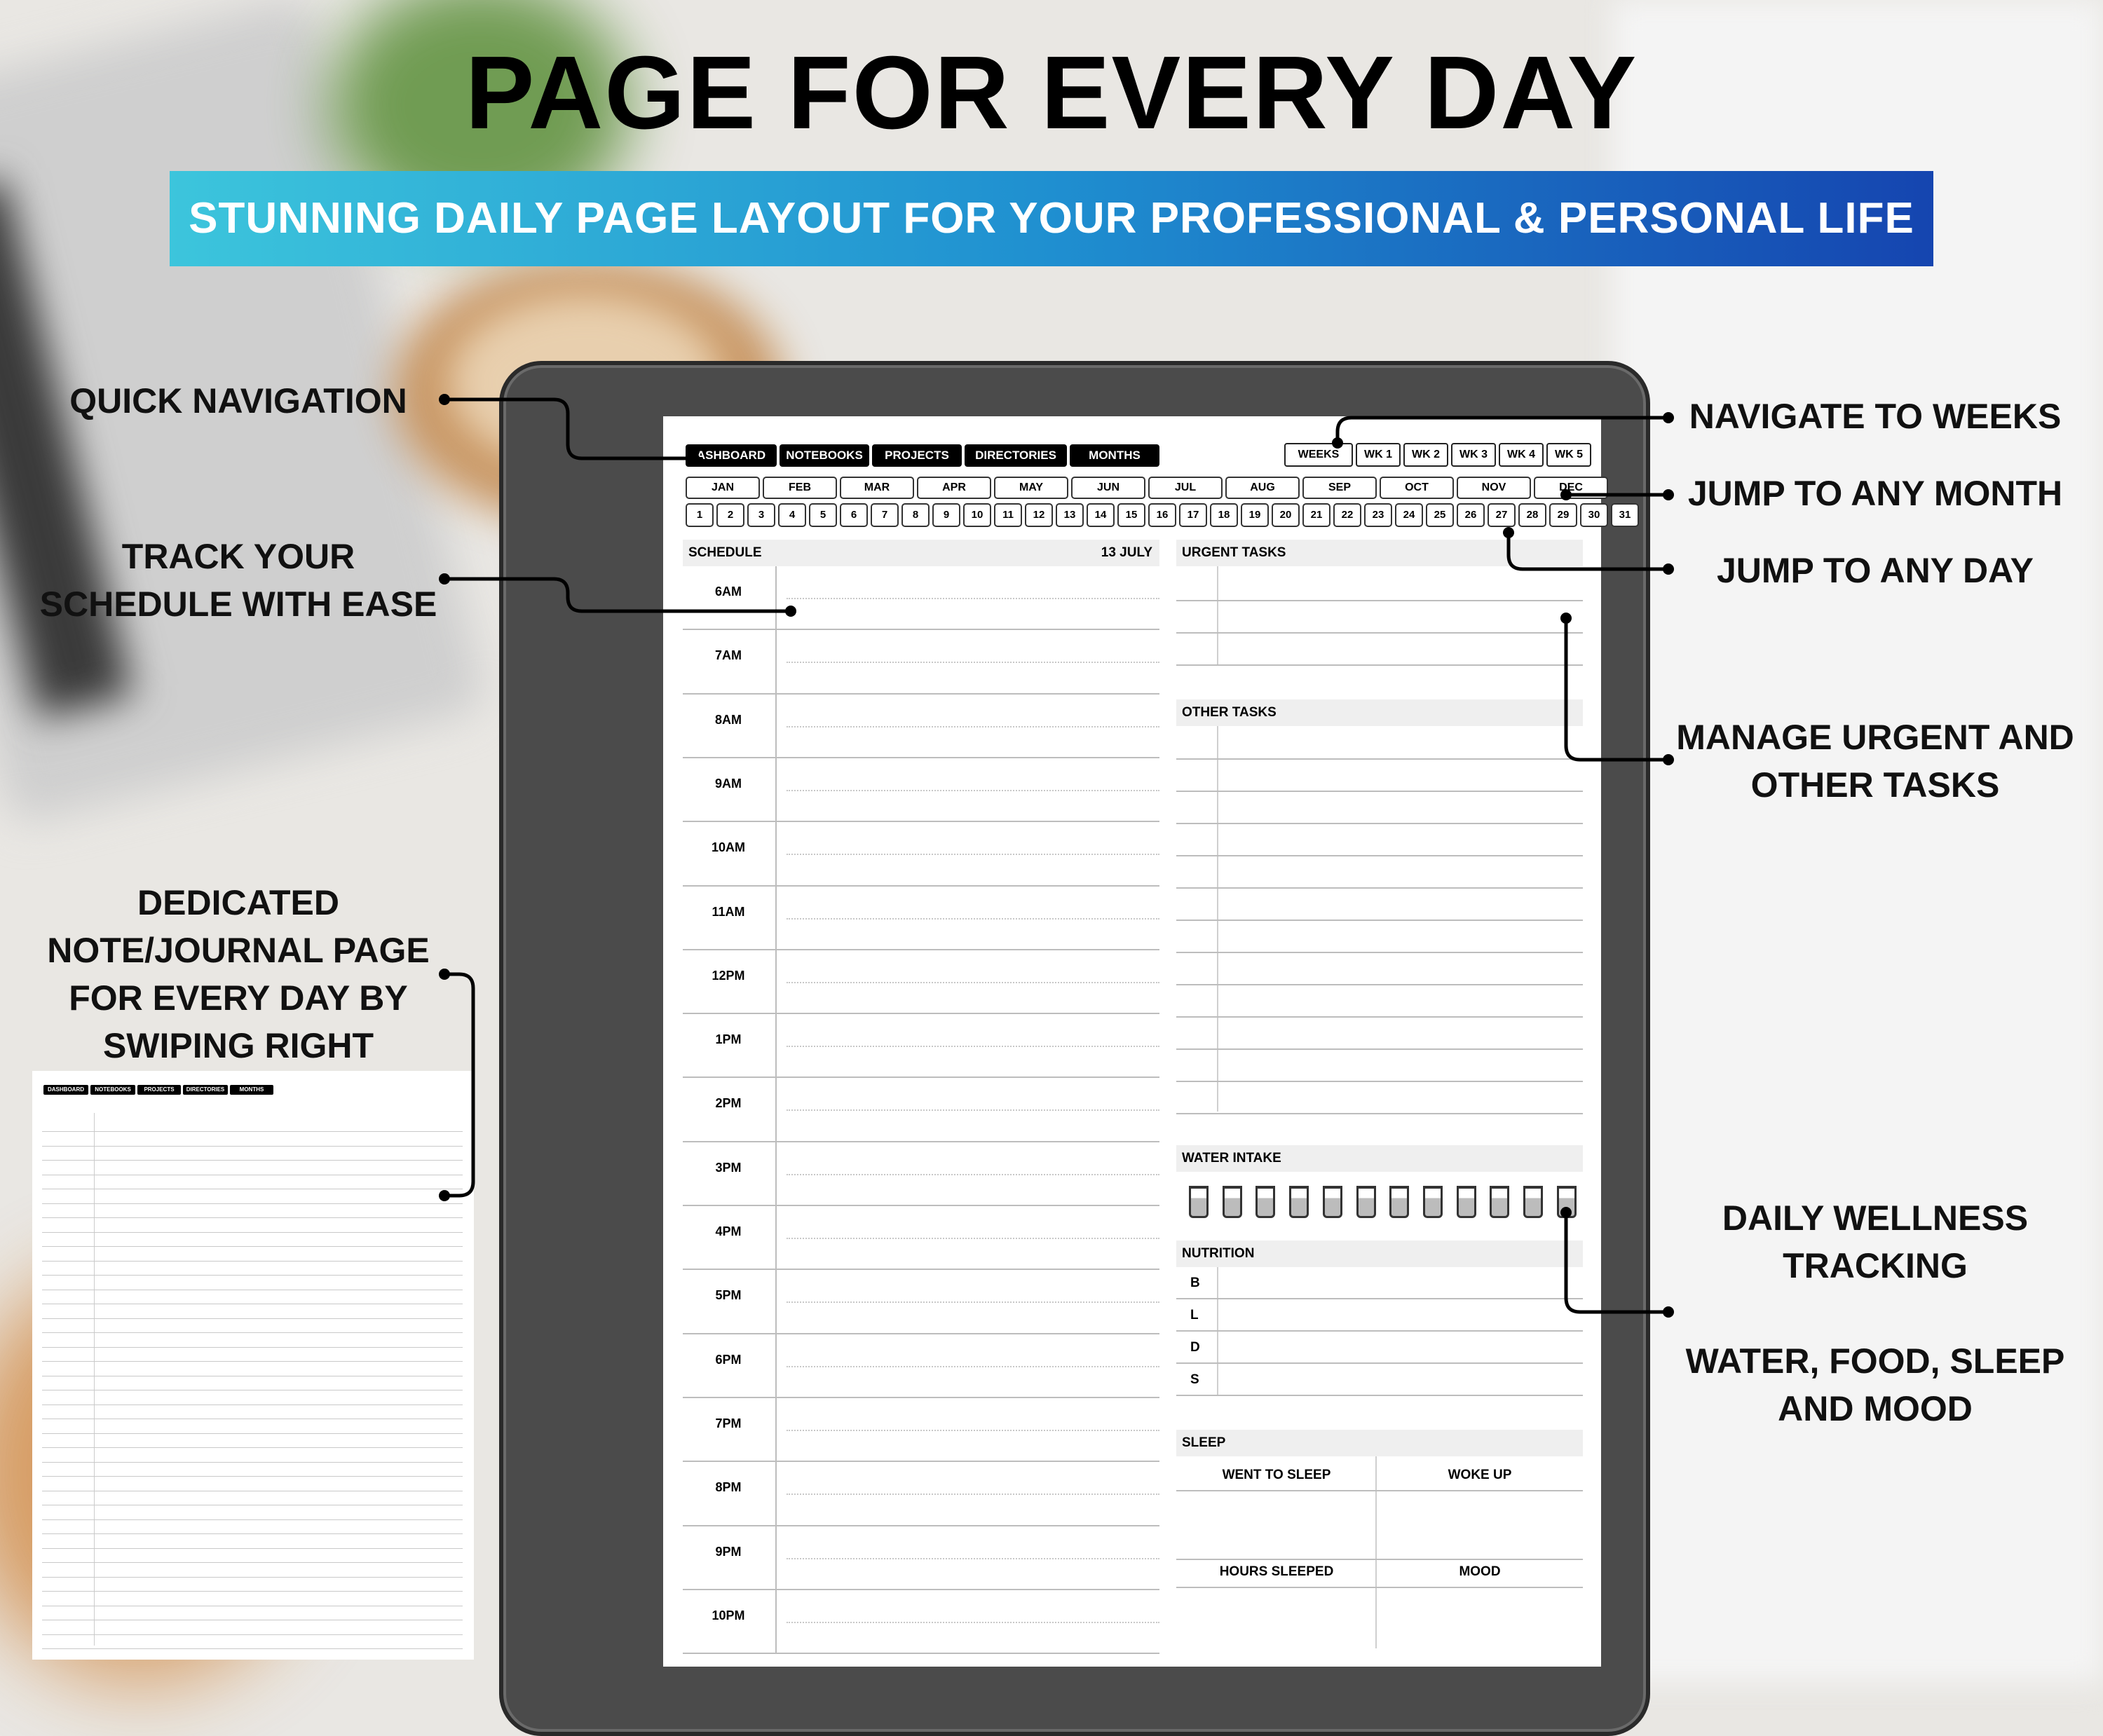  What do you see at coordinates (1587, 552) in the screenshot?
I see `leader-day` at bounding box center [1587, 552].